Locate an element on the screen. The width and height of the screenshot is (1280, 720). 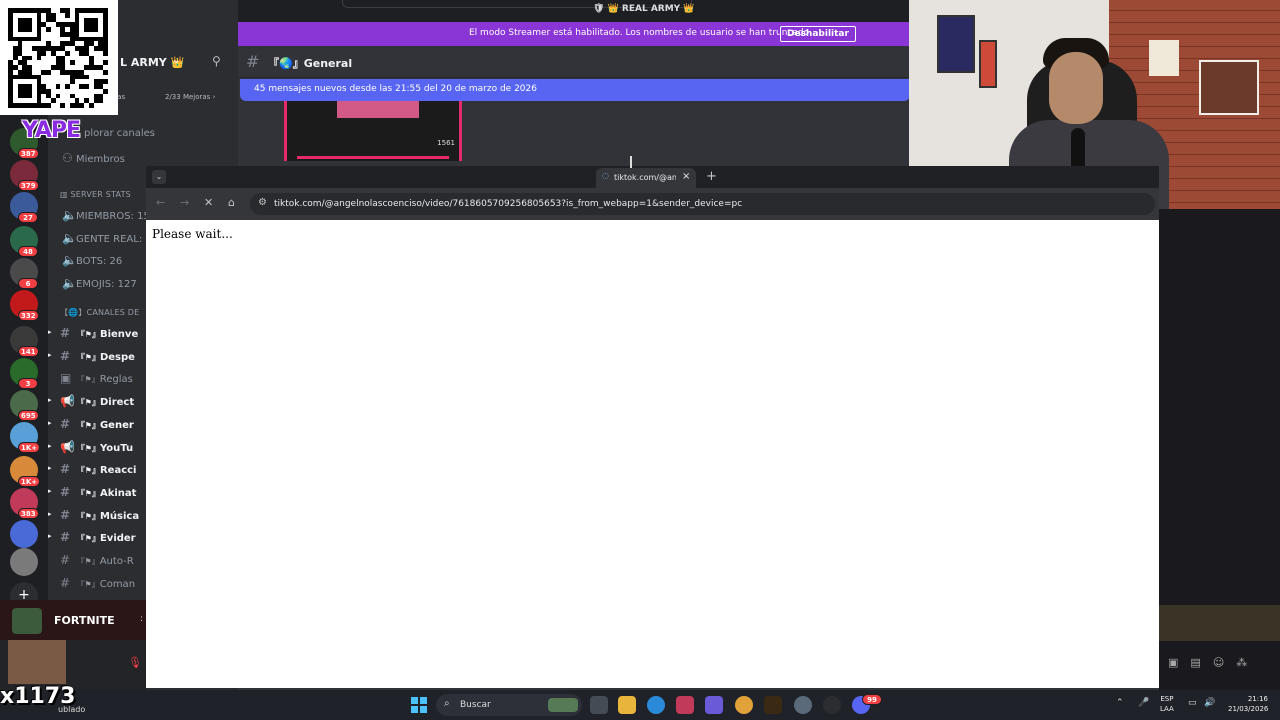
tab-search-button: ⌄ is located at coordinates (159, 177).